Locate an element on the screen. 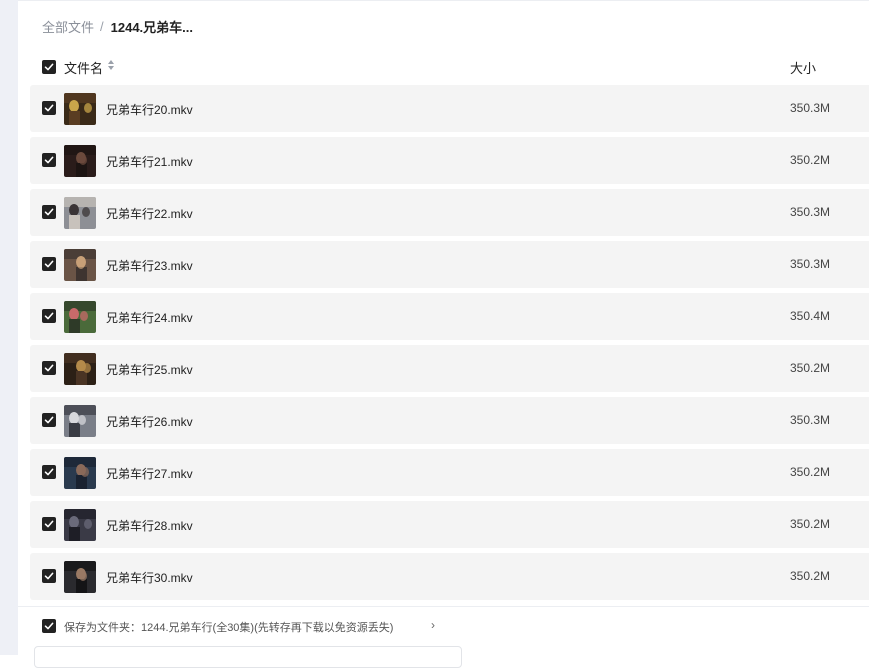 This screenshot has height=668, width=869. save-as-folder-row: 保存为文件夹：1244.兄弟车行(全30集)(先转存再下载以免资源丢失) › is located at coordinates (442, 626).